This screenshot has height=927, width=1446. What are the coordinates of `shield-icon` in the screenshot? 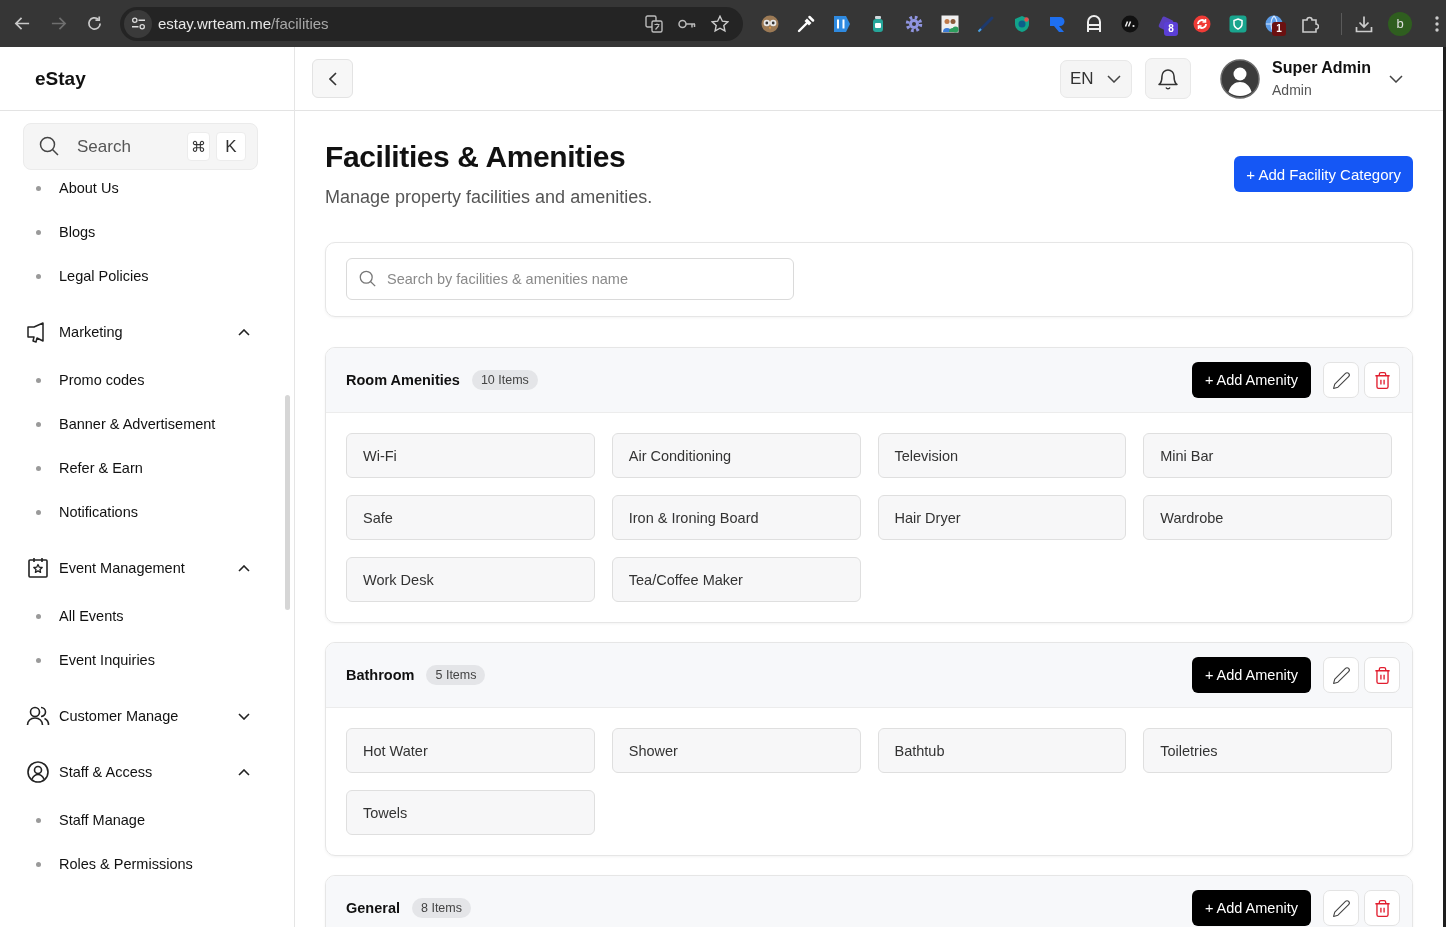 It's located at (1022, 23).